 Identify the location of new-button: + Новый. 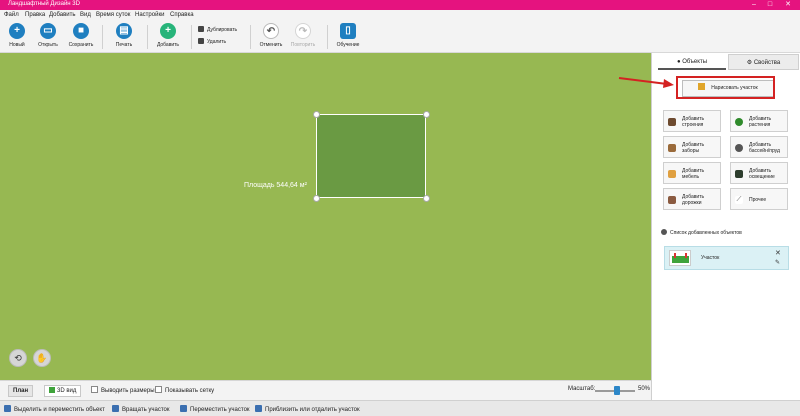
(17, 37).